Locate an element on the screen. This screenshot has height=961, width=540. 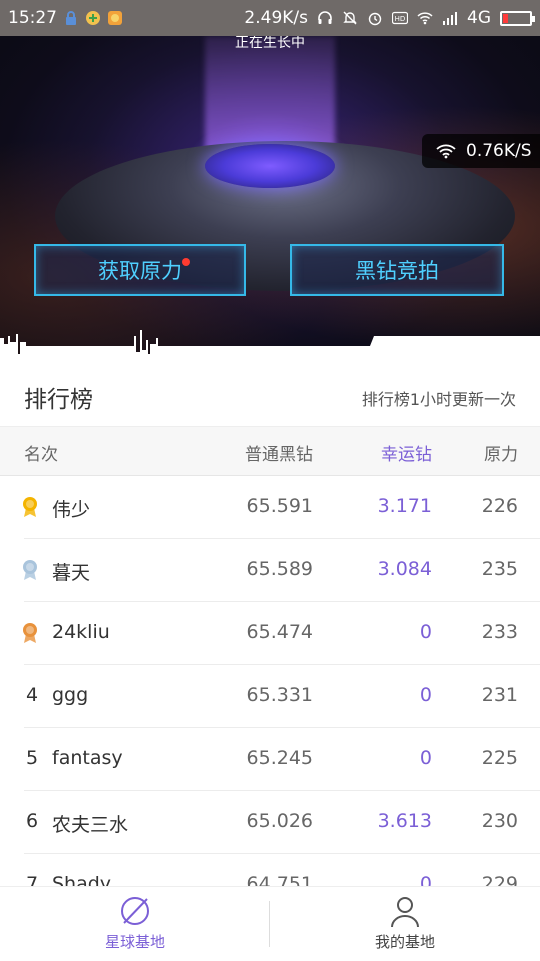
force-value: 233 is located at coordinates (499, 632).